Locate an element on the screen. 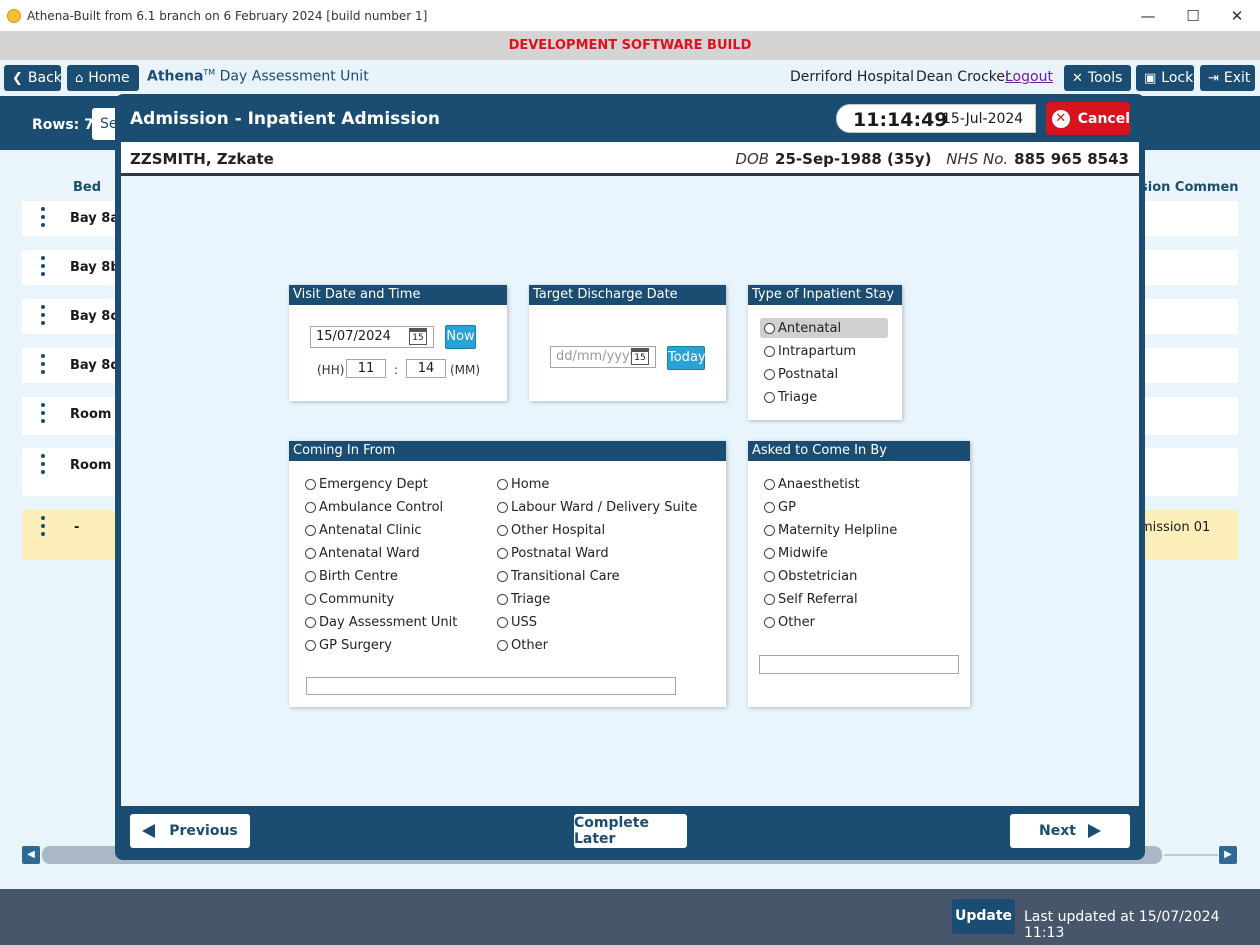 The image size is (1260, 945). chevron-left-icon: ❮ is located at coordinates (17, 78).